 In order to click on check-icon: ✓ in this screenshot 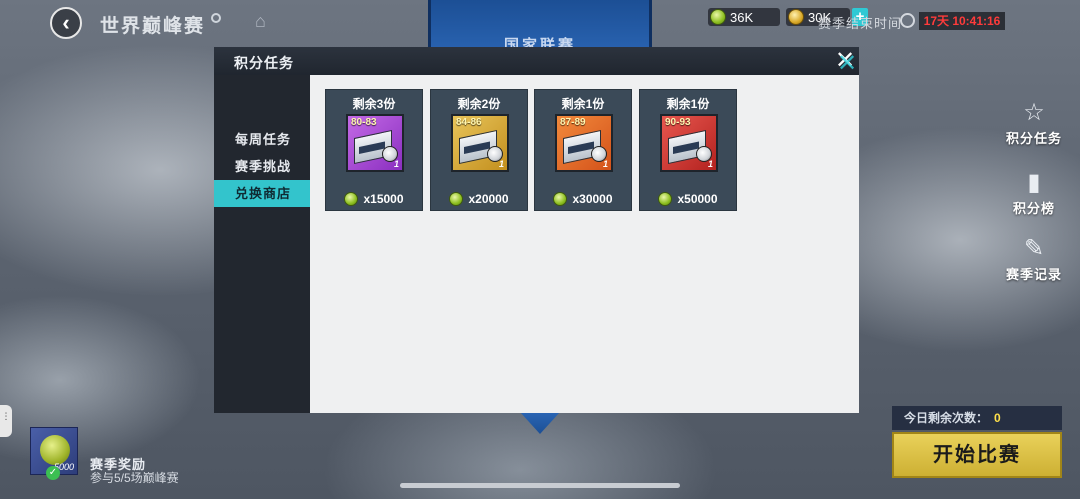, I will do `click(53, 473)`.